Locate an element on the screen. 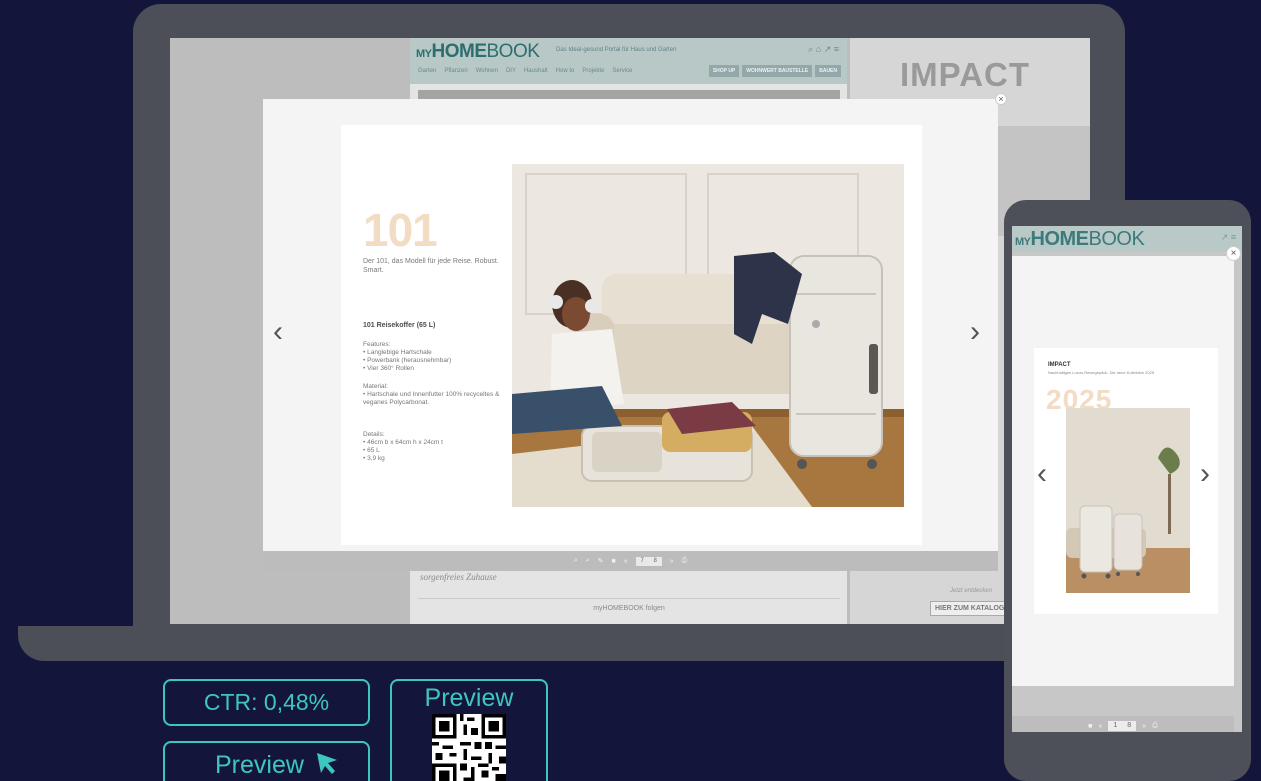 This screenshot has width=1261, height=781. prev-page-arrow-icon: ‹ is located at coordinates (278, 332).